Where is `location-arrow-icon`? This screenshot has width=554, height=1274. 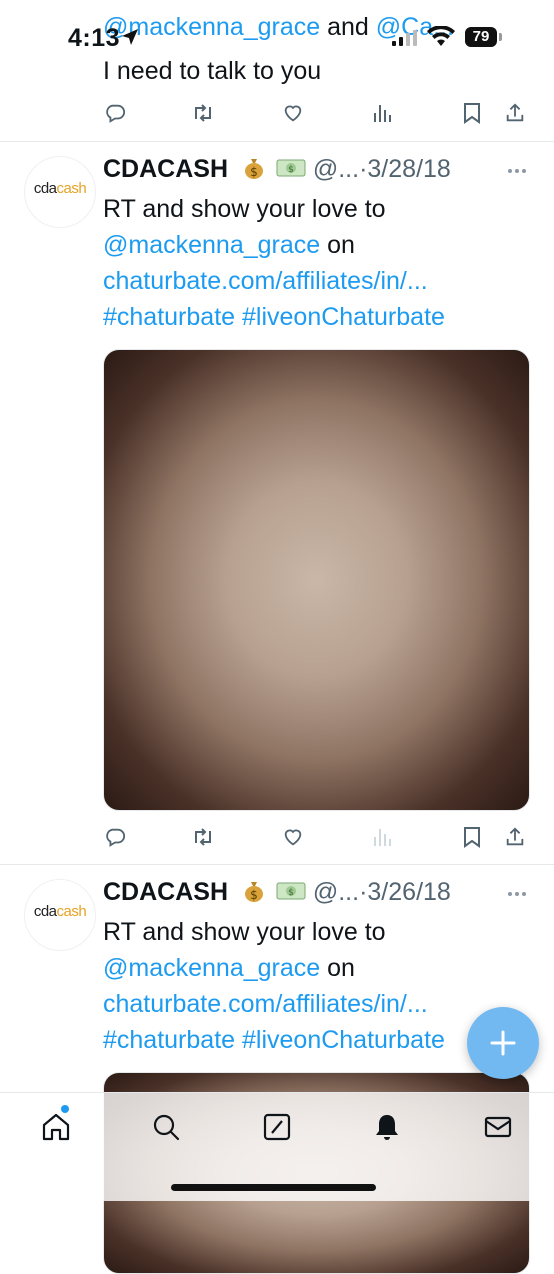
location-arrow-icon is located at coordinates (130, 37).